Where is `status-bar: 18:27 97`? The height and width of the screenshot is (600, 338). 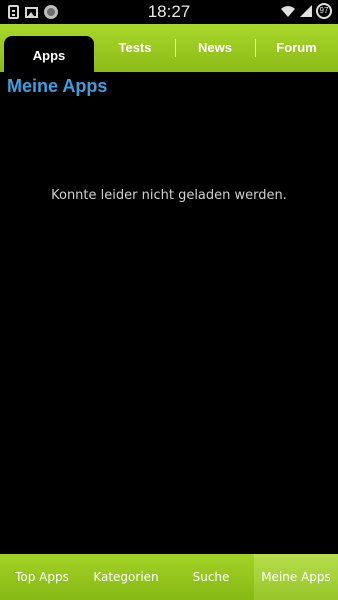 status-bar: 18:27 97 is located at coordinates (169, 12).